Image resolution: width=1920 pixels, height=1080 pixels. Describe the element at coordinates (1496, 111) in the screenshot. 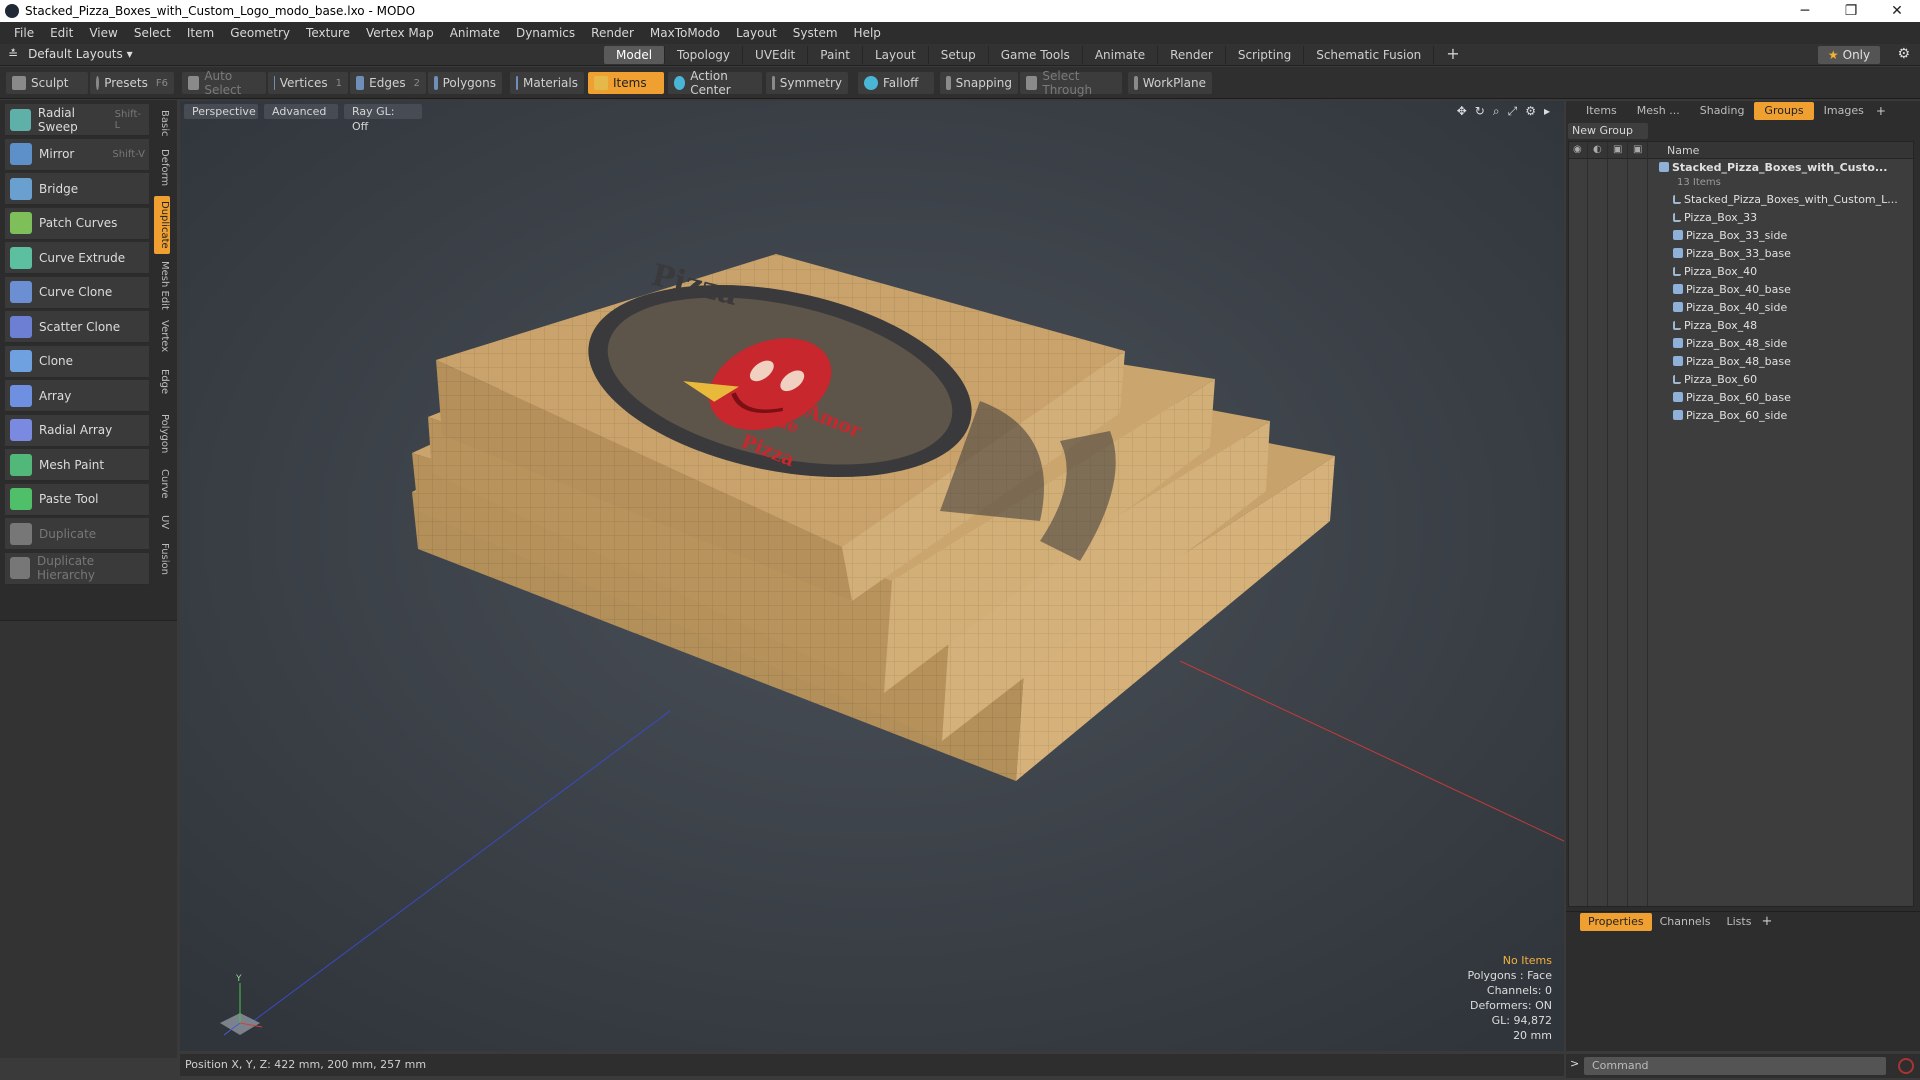

I see `zoom-icon: ⌕` at that location.